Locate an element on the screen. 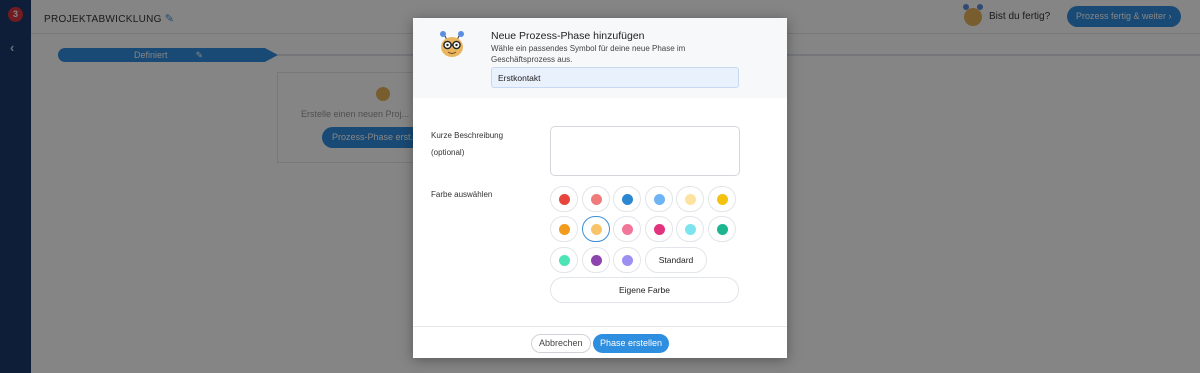 The height and width of the screenshot is (373, 1200). color-swatch-red is located at coordinates (564, 199).